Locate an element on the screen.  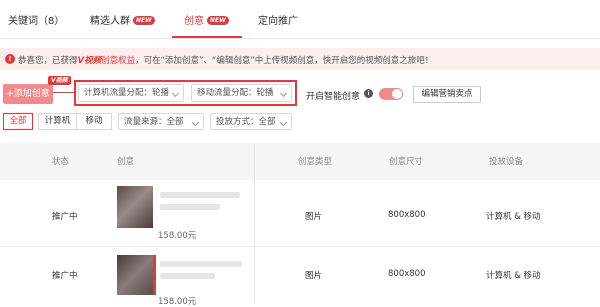
filter-pc: 计算机 is located at coordinates (57, 121).